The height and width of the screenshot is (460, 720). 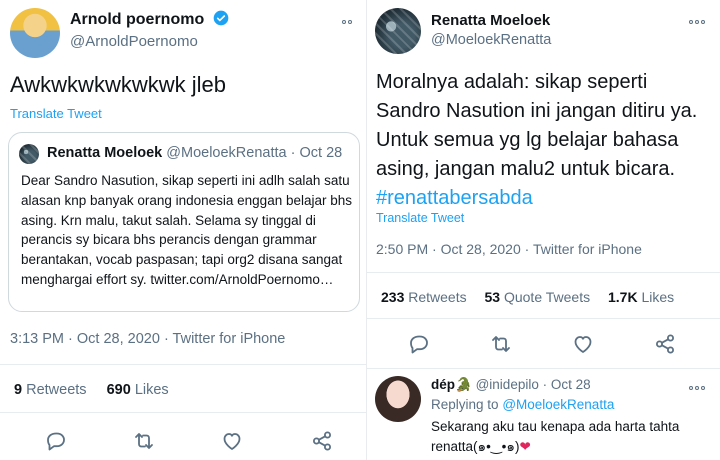 What do you see at coordinates (226, 153) in the screenshot?
I see `quoted-handle: @MoeloekRenatta` at bounding box center [226, 153].